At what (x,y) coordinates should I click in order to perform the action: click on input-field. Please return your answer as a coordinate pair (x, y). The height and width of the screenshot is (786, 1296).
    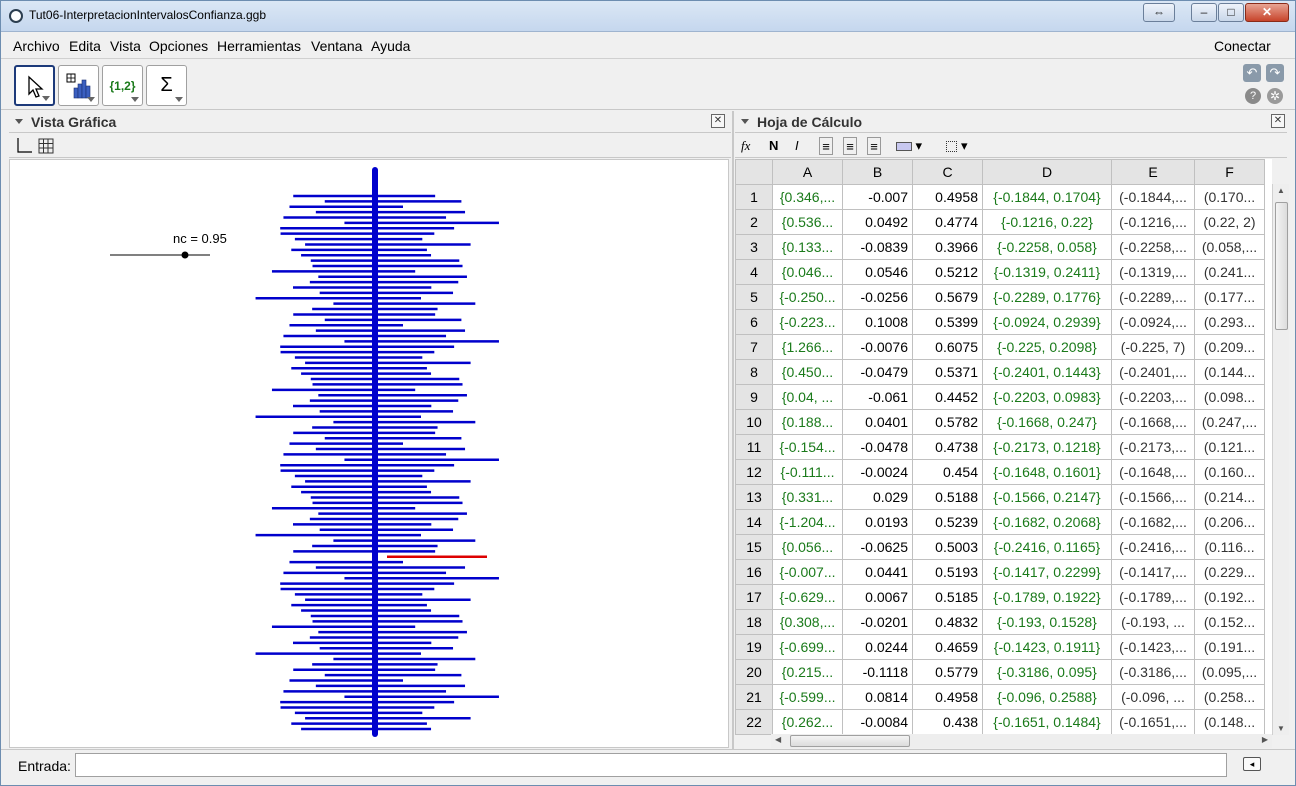
    Looking at the image, I should click on (651, 765).